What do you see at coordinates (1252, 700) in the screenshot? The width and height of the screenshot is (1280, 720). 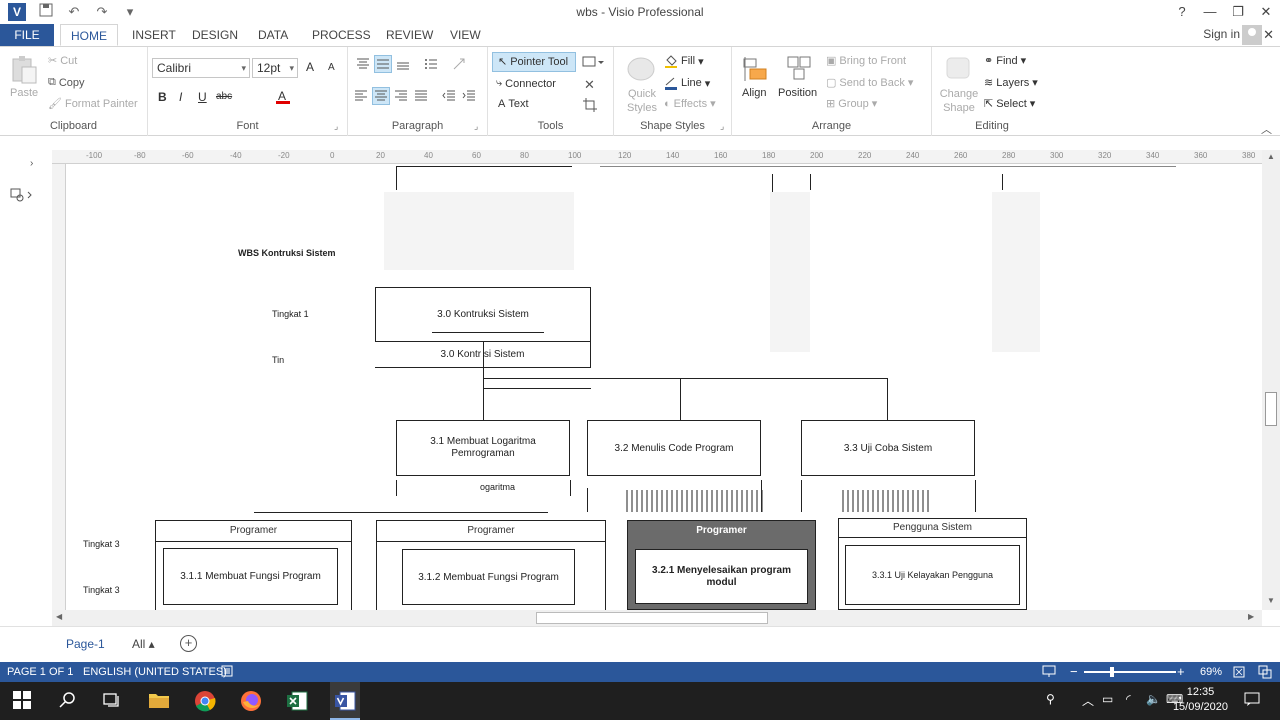 I see `notifications-icon` at bounding box center [1252, 700].